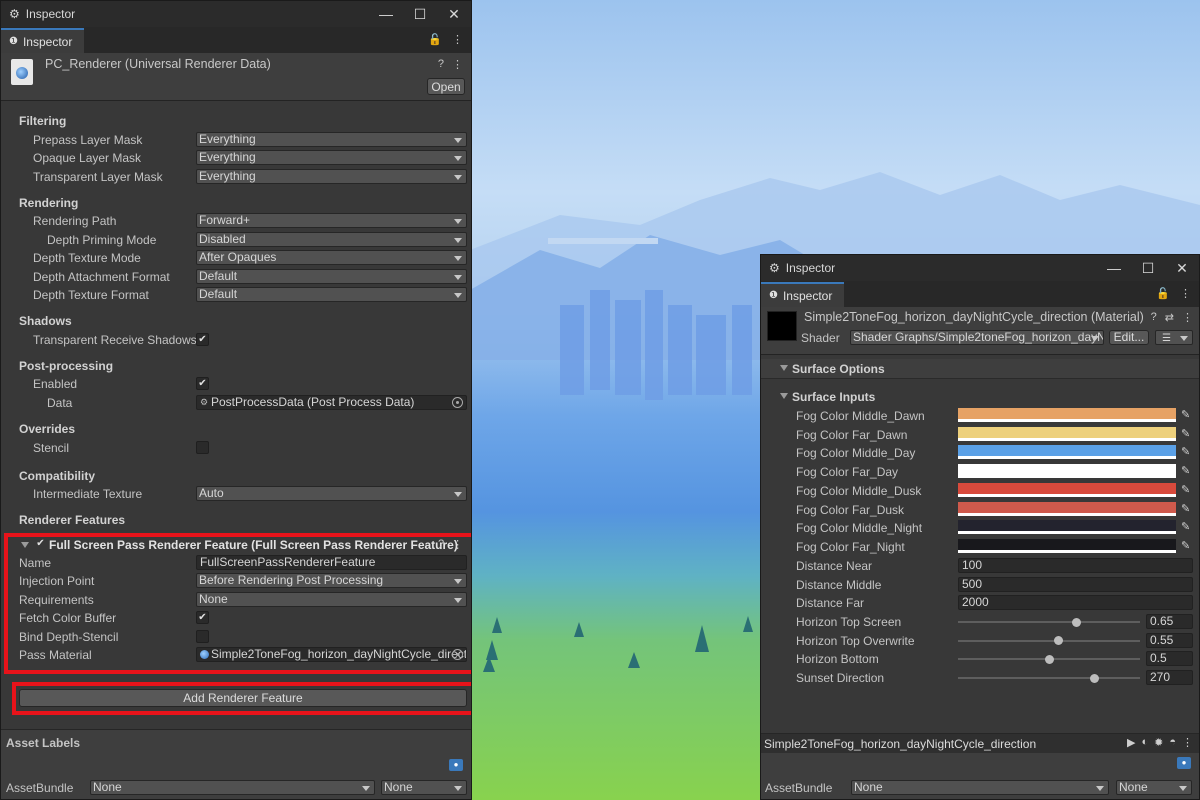 Image resolution: width=1200 pixels, height=800 pixels. Describe the element at coordinates (1131, 742) in the screenshot. I see `play-icon: ▶` at that location.